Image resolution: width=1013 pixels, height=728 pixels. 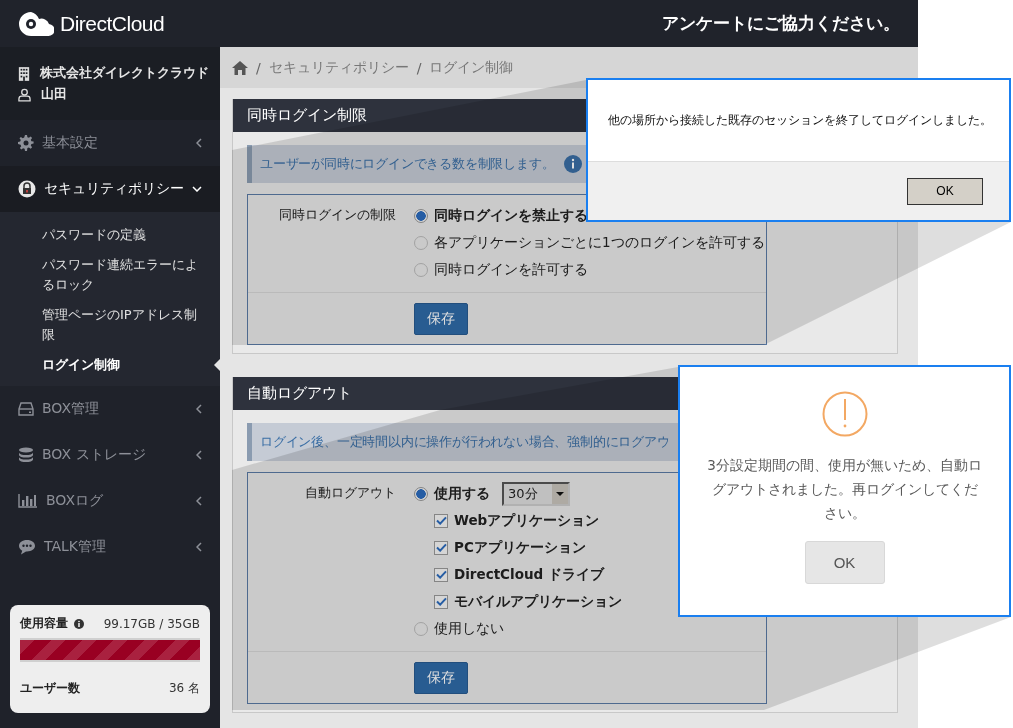 What do you see at coordinates (79, 623) in the screenshot?
I see `info-icon` at bounding box center [79, 623].